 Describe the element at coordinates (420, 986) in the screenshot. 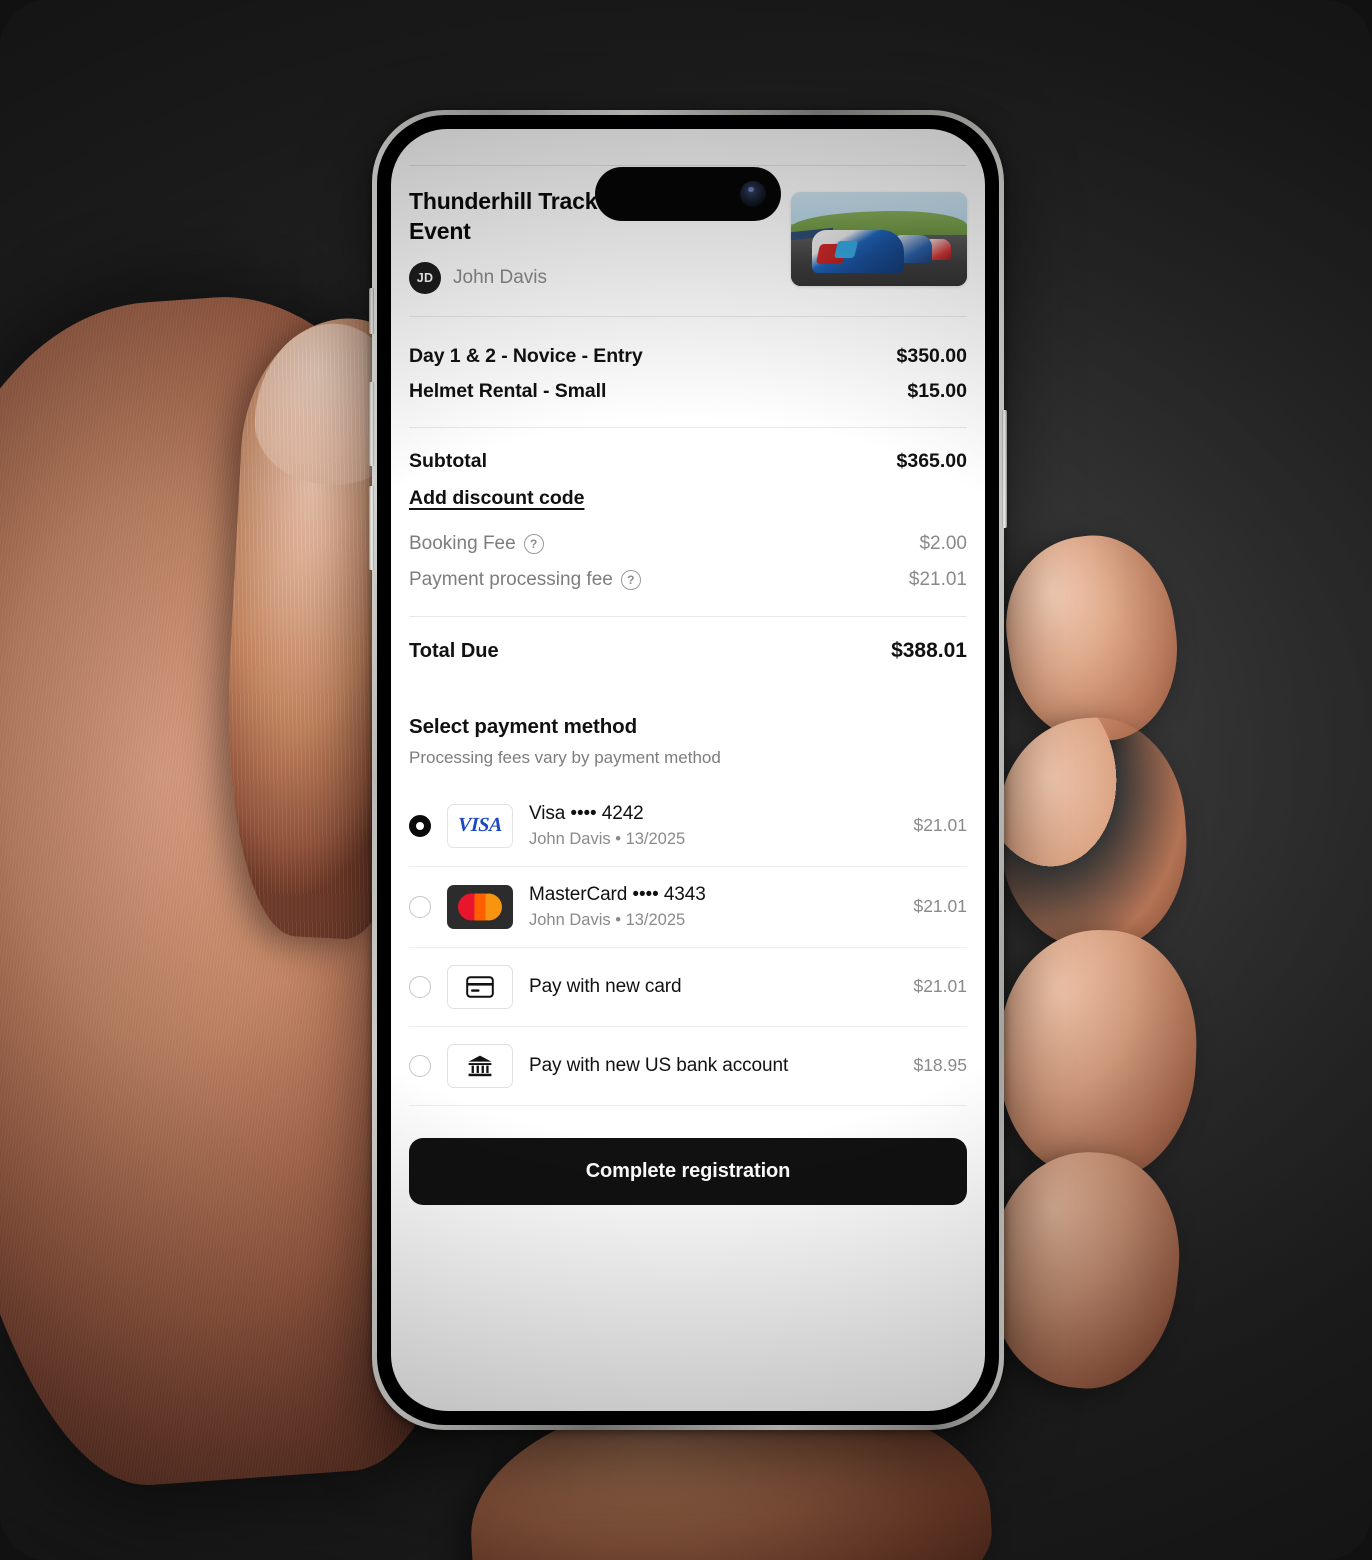

I see `radio-new-card` at that location.